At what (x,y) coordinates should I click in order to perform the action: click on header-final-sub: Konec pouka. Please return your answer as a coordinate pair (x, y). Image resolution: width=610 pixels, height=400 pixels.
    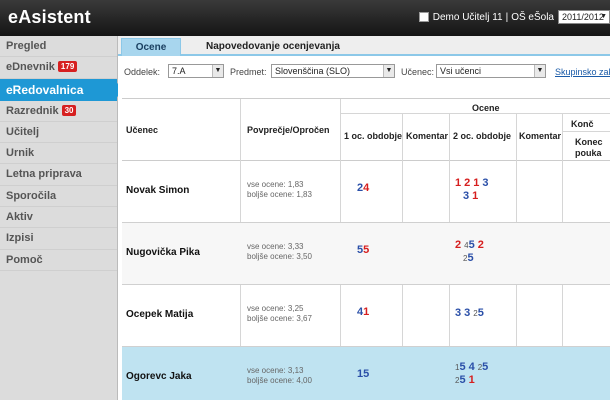
    Looking at the image, I should click on (589, 147).